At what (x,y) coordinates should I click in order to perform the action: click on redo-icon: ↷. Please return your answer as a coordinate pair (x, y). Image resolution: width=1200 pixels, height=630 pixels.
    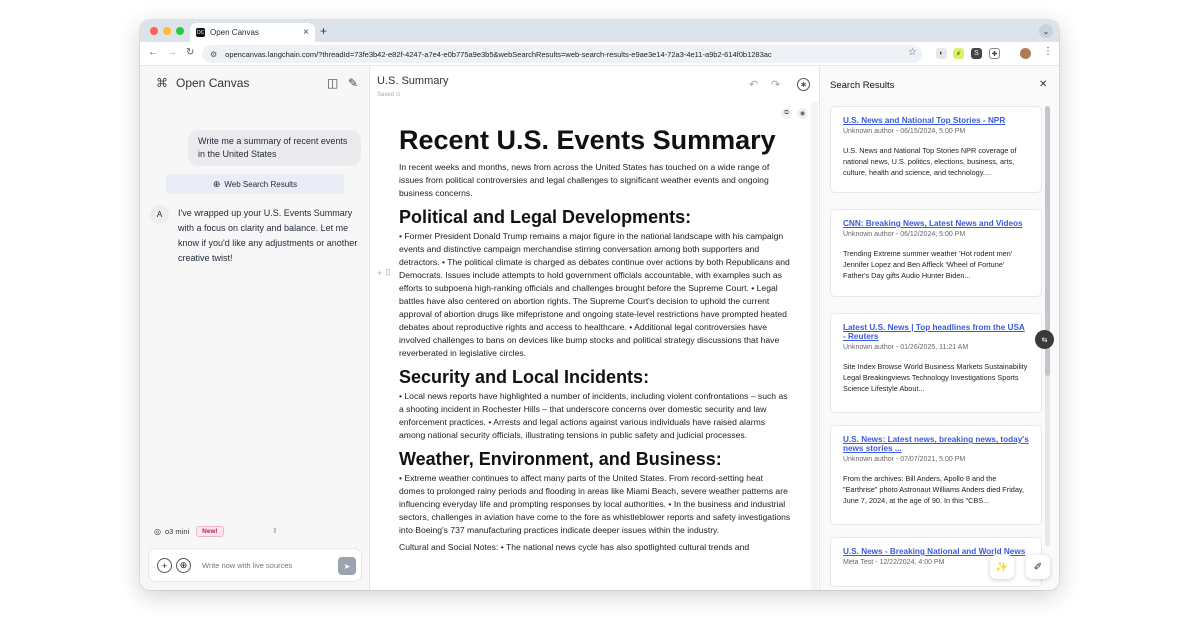
    Looking at the image, I should click on (775, 84).